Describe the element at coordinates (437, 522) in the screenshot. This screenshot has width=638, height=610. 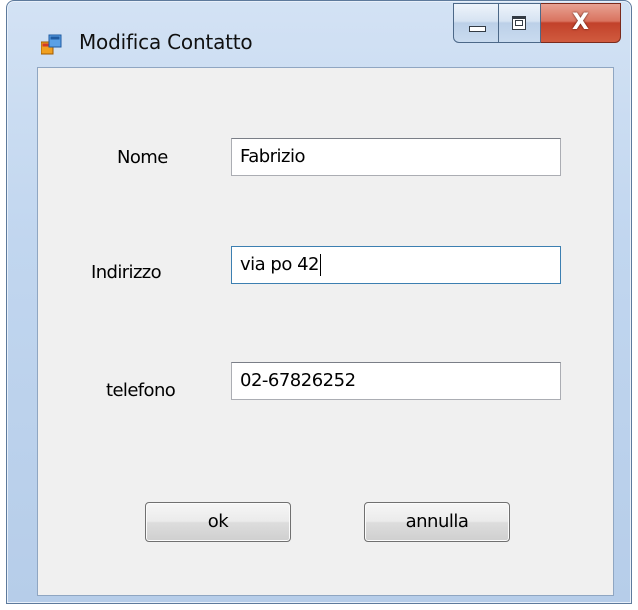
I see `annulla-button: annulla` at that location.